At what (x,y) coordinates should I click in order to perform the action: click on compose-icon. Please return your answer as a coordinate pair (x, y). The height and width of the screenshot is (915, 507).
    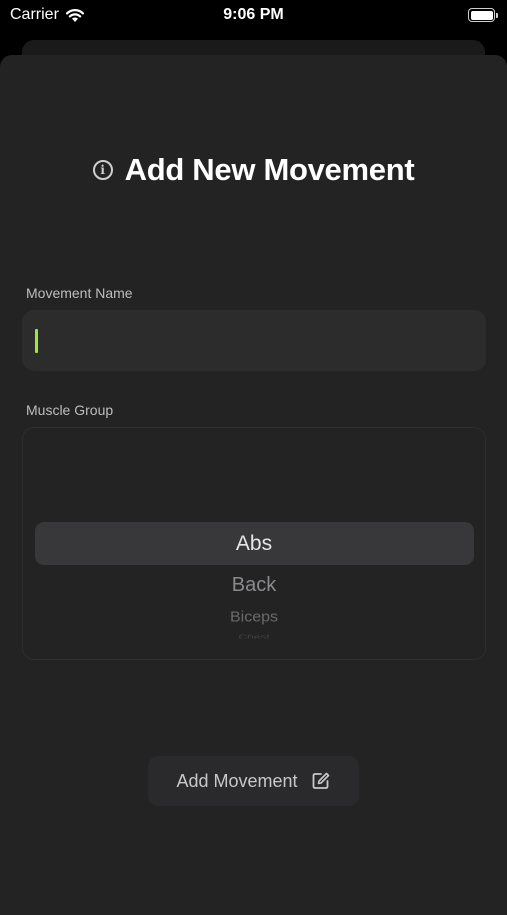
    Looking at the image, I should click on (320, 780).